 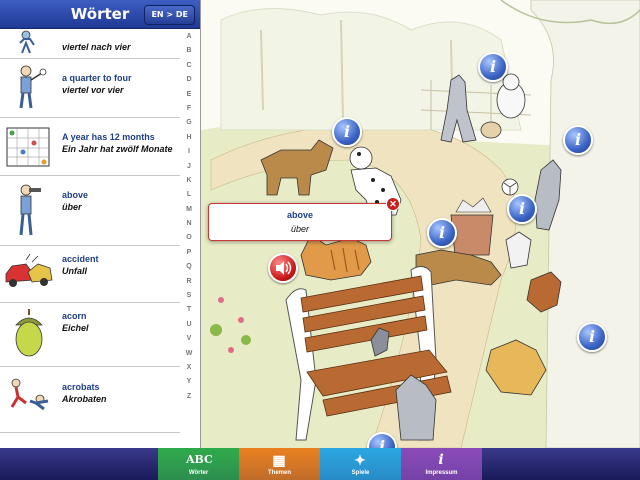 I want to click on alphabet-letter: V, so click(x=189, y=339).